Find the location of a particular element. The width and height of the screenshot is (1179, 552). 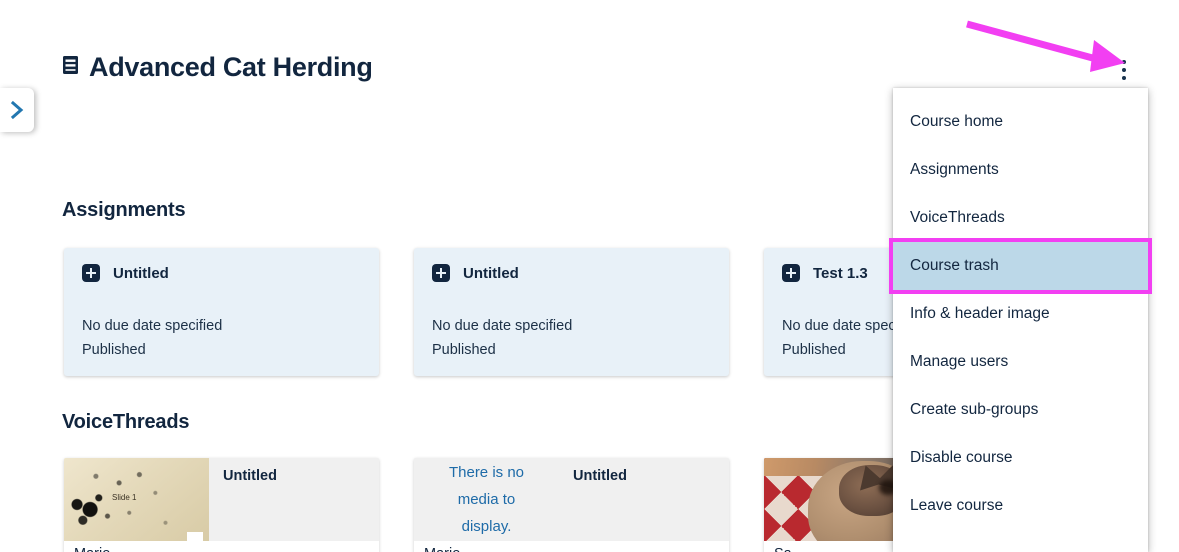

voicethreads-section-heading: VoiceThreads is located at coordinates (126, 422).